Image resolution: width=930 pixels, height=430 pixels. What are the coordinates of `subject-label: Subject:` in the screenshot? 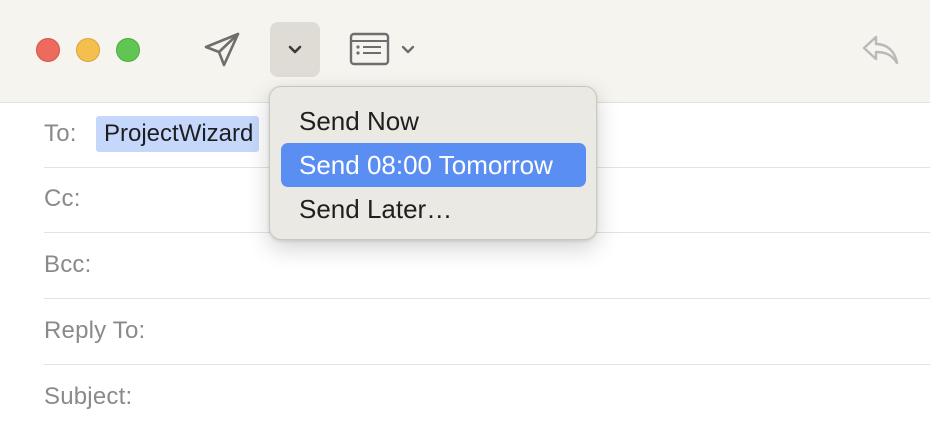 It's located at (88, 396).